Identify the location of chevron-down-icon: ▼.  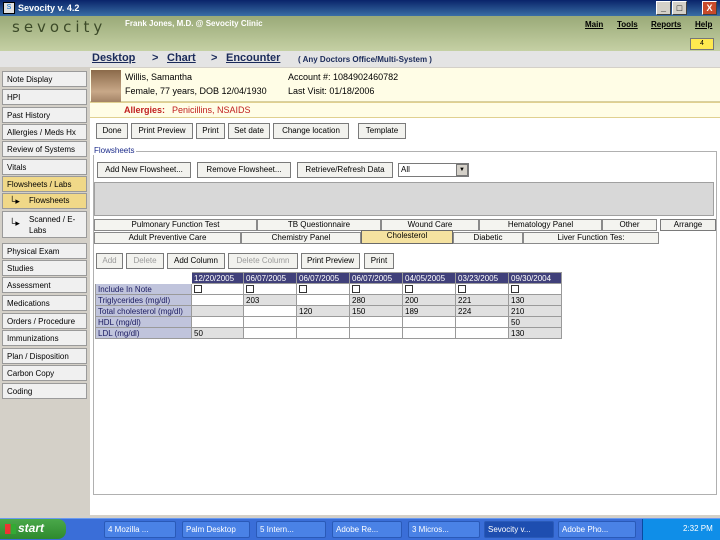
(462, 170).